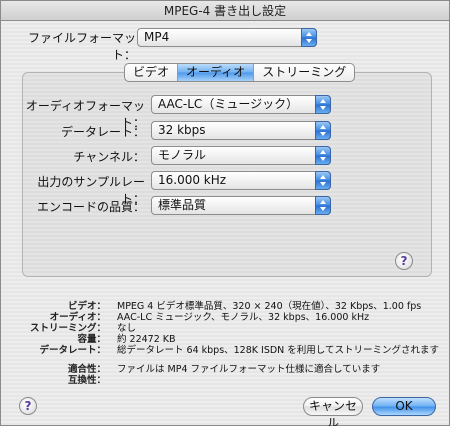  Describe the element at coordinates (241, 180) in the screenshot. I see `sample-rate-popup: 16.000 kHz` at that location.